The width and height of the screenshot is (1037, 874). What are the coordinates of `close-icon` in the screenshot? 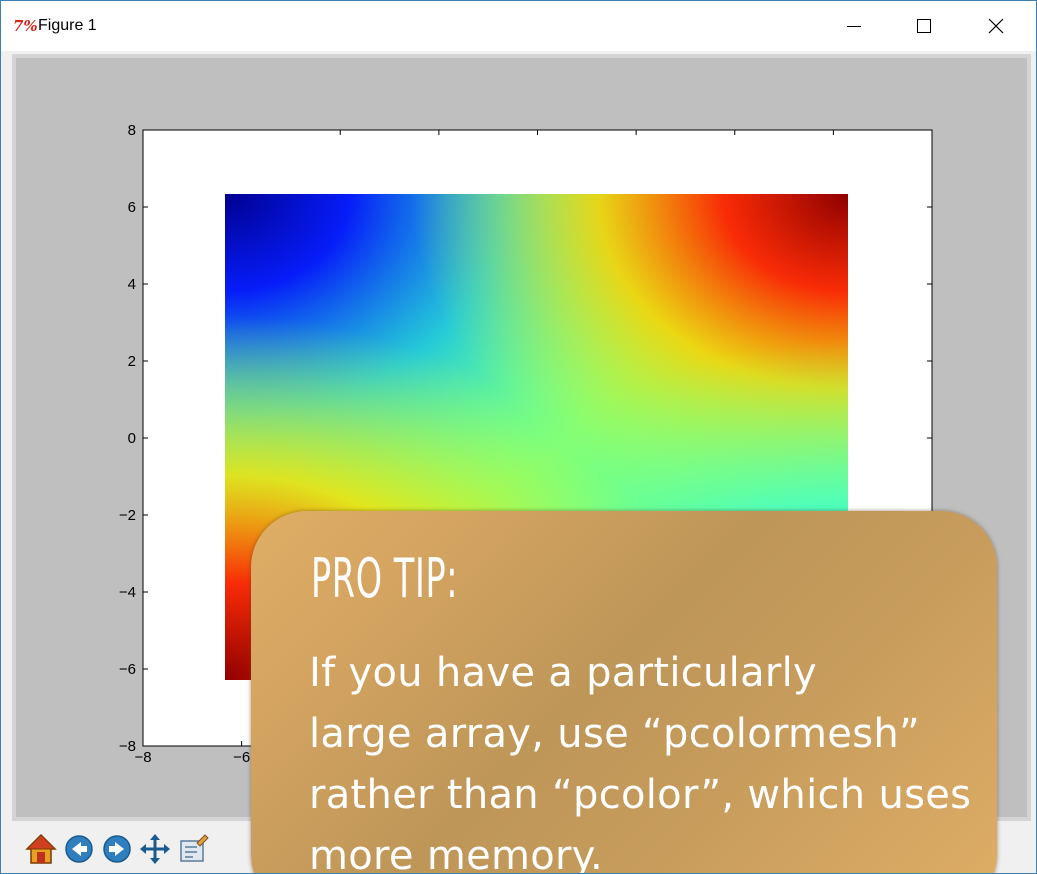 It's located at (996, 26).